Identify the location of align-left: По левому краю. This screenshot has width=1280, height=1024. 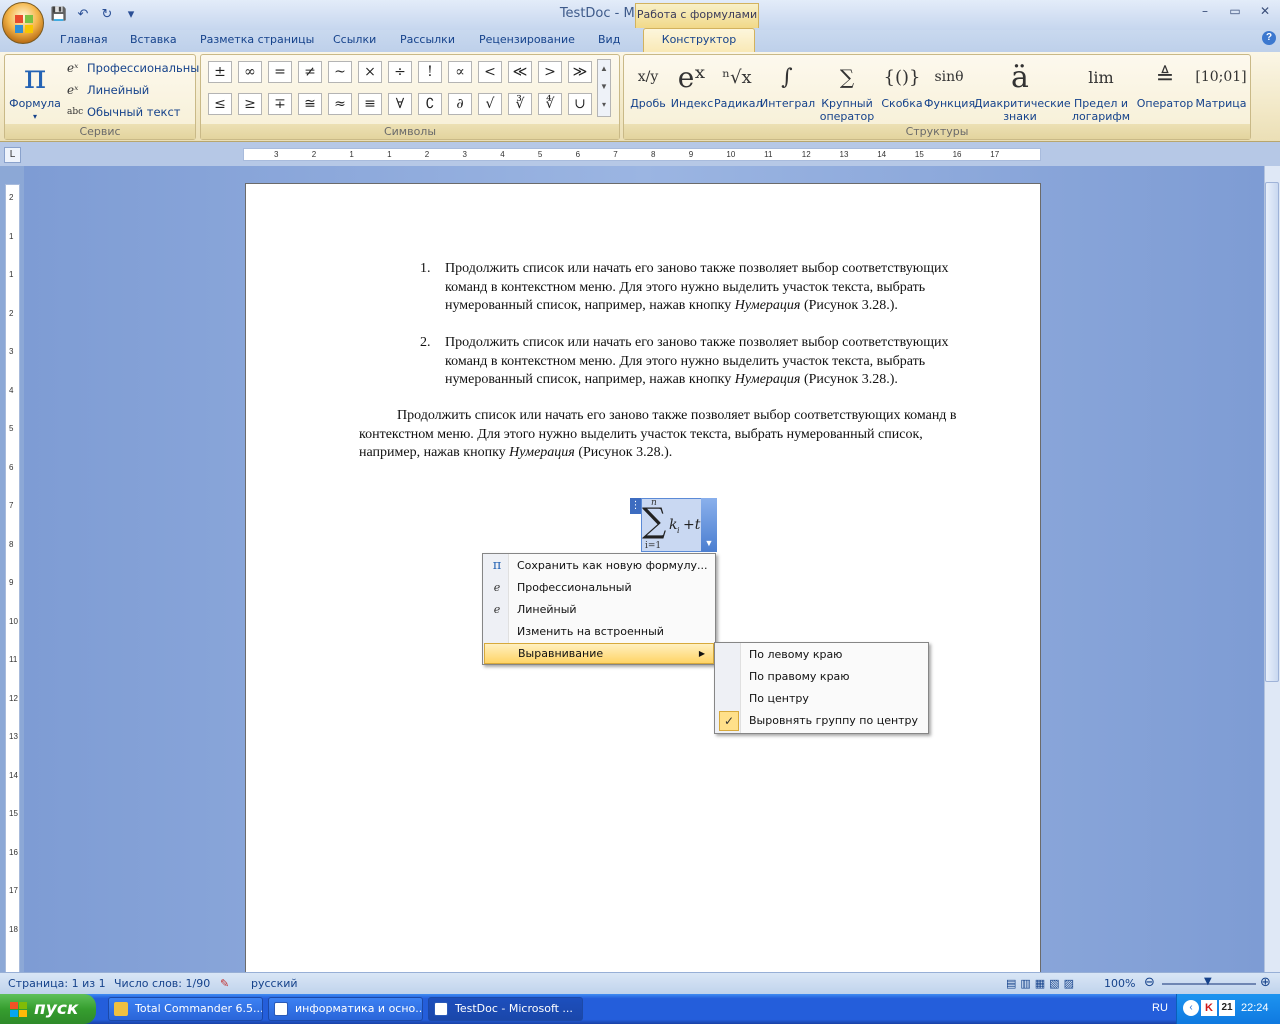
(821, 655).